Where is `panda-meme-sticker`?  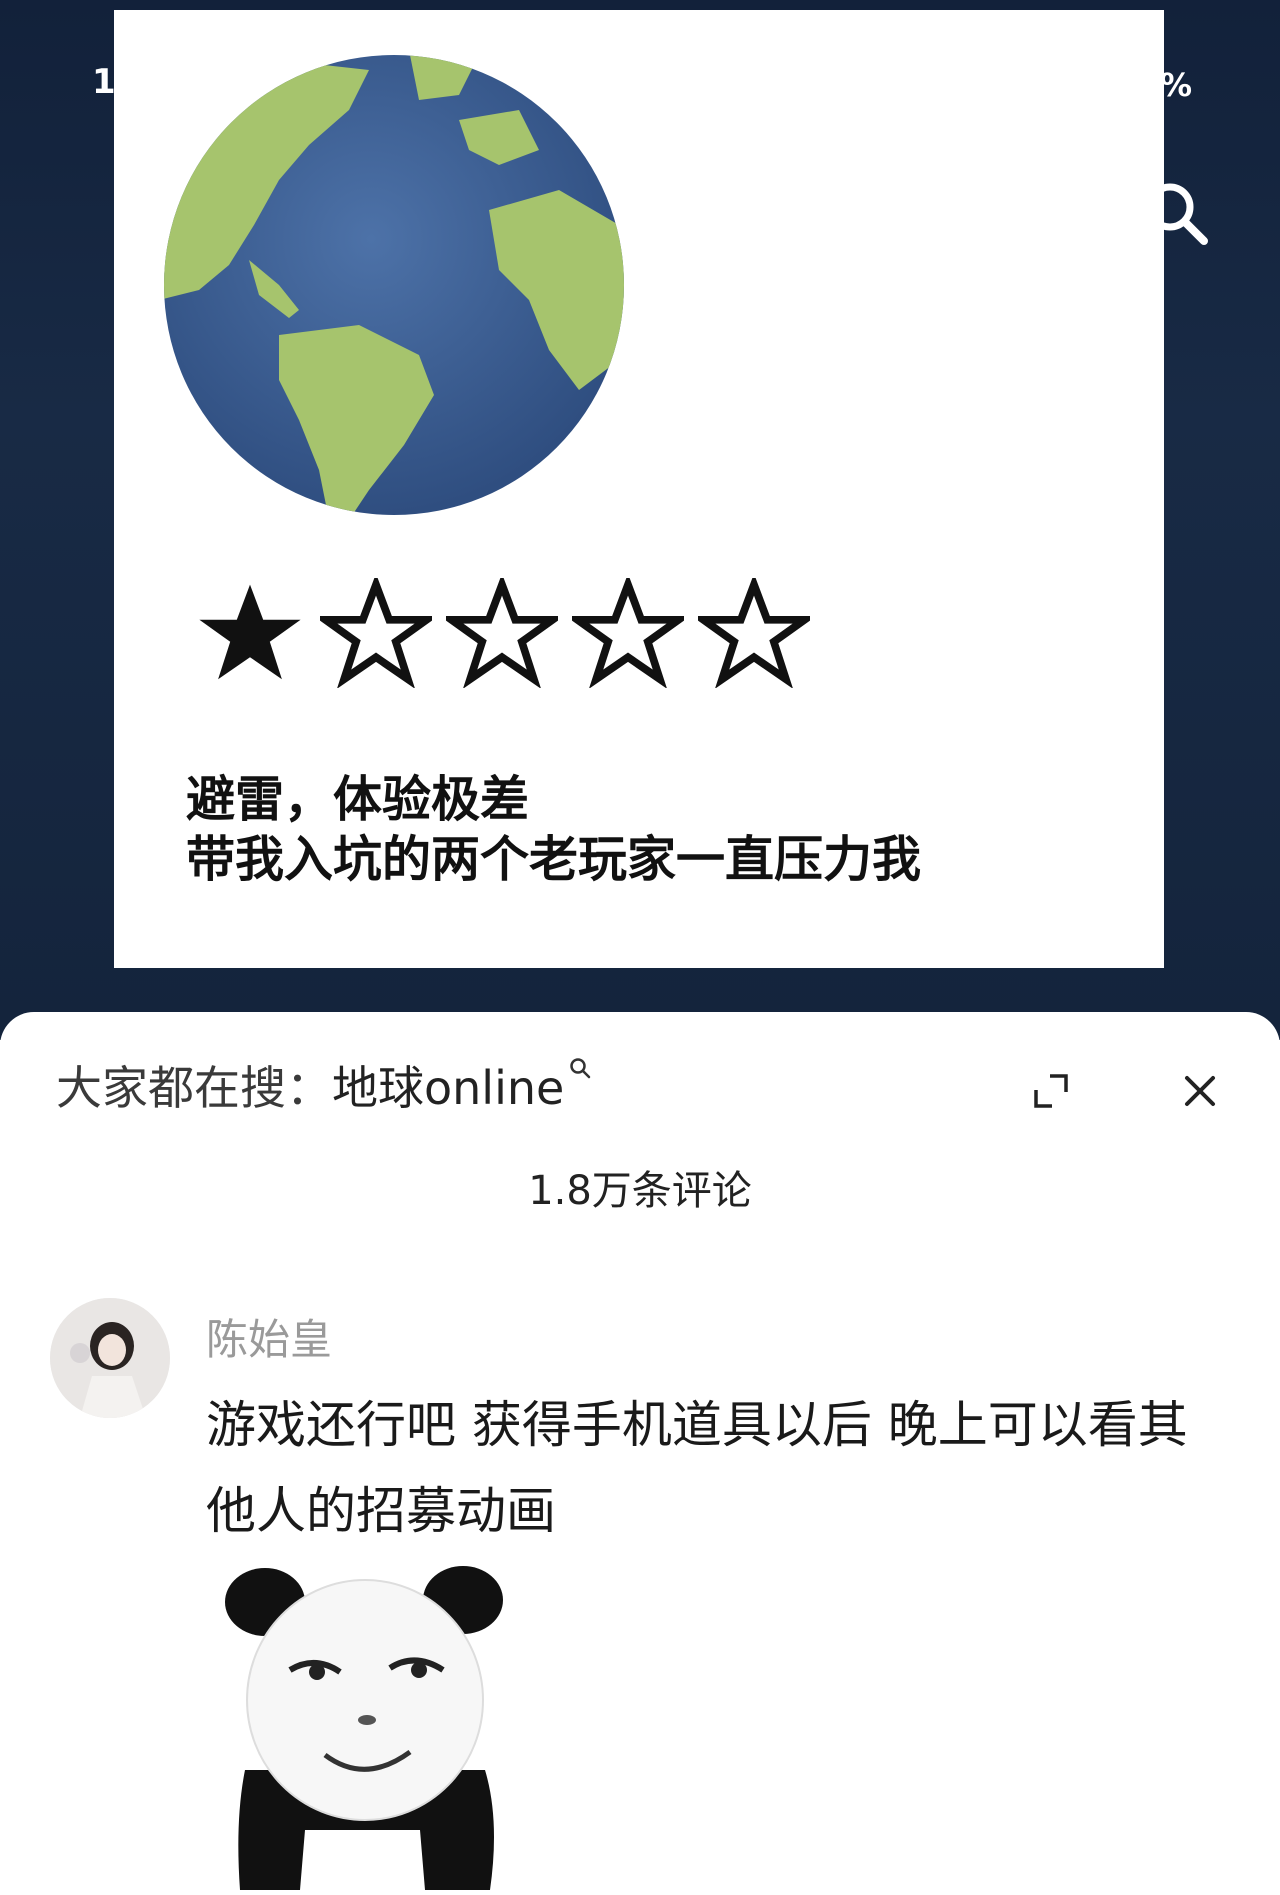
panda-meme-sticker is located at coordinates (365, 1727).